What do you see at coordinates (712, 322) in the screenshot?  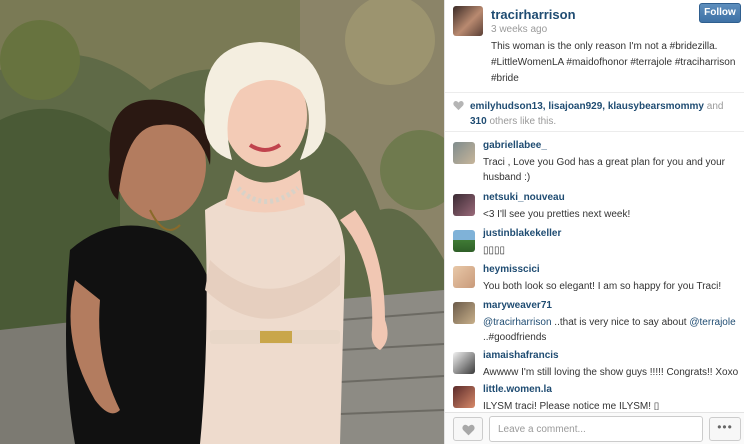 I see `comment-mention: @terrajole` at bounding box center [712, 322].